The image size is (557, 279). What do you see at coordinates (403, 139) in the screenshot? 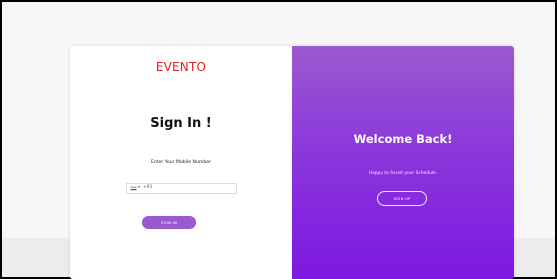
I see `welcome-title: Welcome Back!` at bounding box center [403, 139].